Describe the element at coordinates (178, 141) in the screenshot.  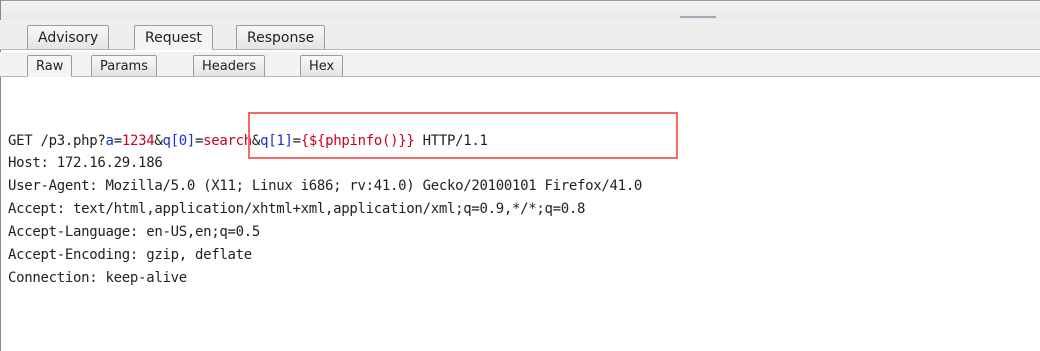
I see `param-name: q[0]` at that location.